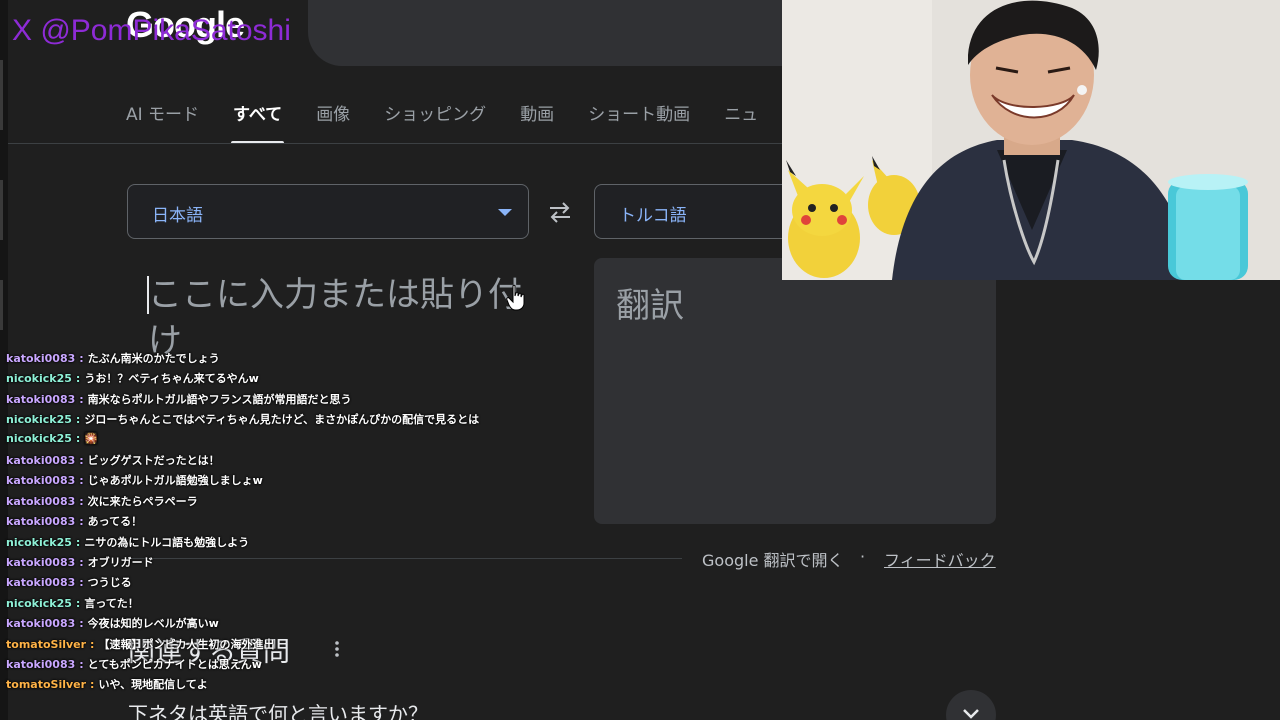 This screenshot has width=1280, height=720. I want to click on glowing-lamp, so click(1208, 227).